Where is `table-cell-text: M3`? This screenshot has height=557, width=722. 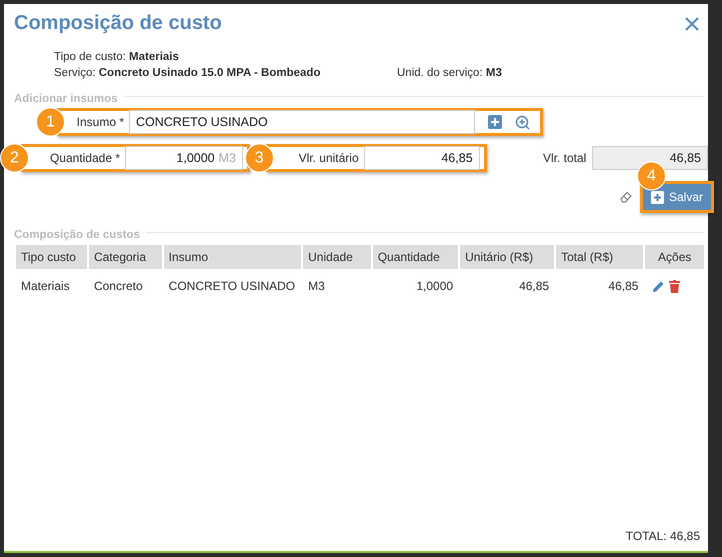 table-cell-text: M3 is located at coordinates (316, 286).